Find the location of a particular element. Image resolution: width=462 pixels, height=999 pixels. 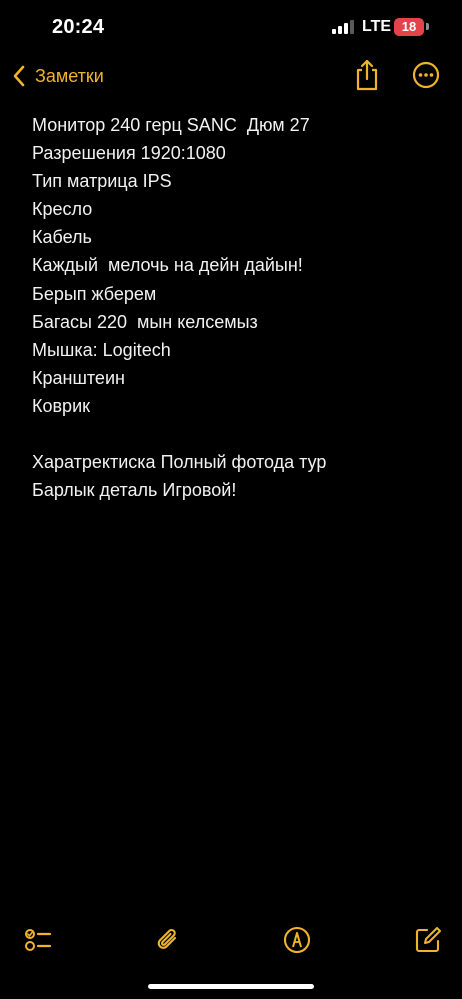

markup-icon is located at coordinates (297, 940).